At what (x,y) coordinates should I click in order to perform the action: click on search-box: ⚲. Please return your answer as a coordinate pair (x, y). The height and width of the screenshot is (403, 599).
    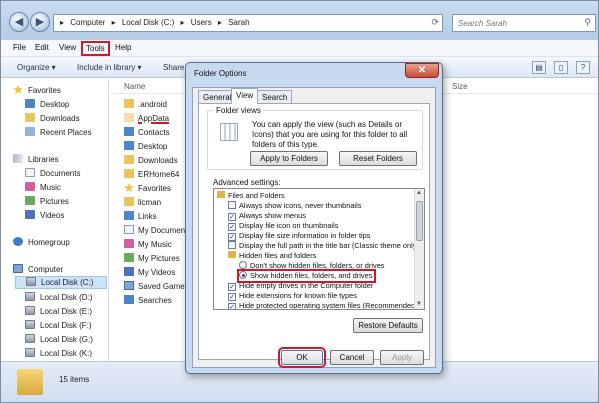
    Looking at the image, I should click on (524, 23).